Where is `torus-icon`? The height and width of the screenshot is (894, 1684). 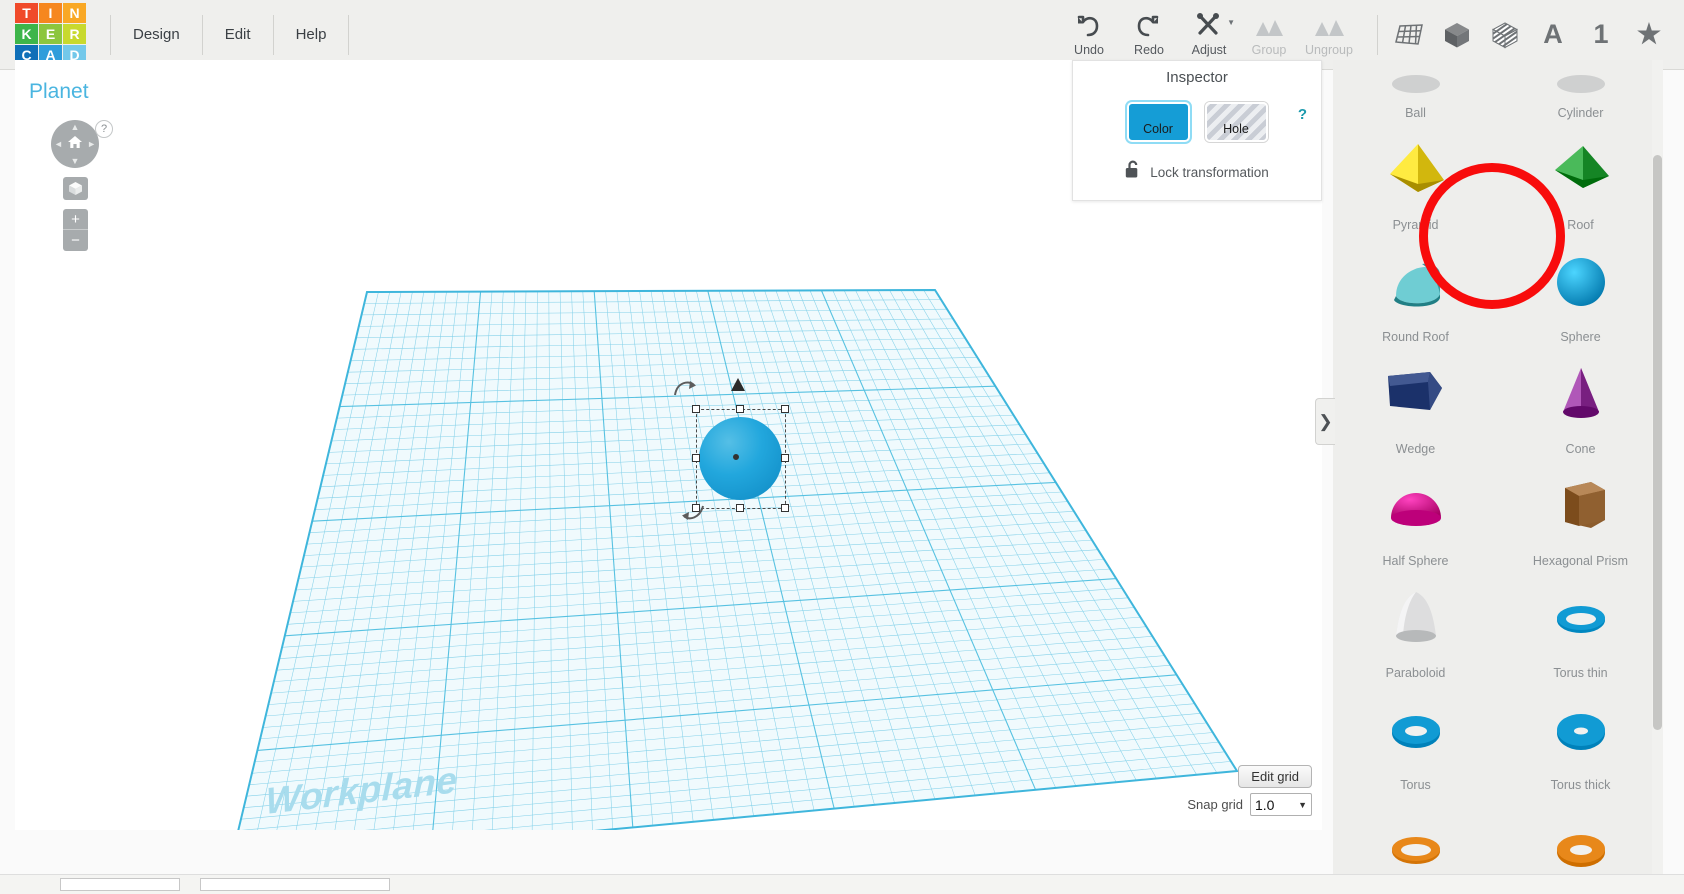
torus-icon is located at coordinates (1415, 731).